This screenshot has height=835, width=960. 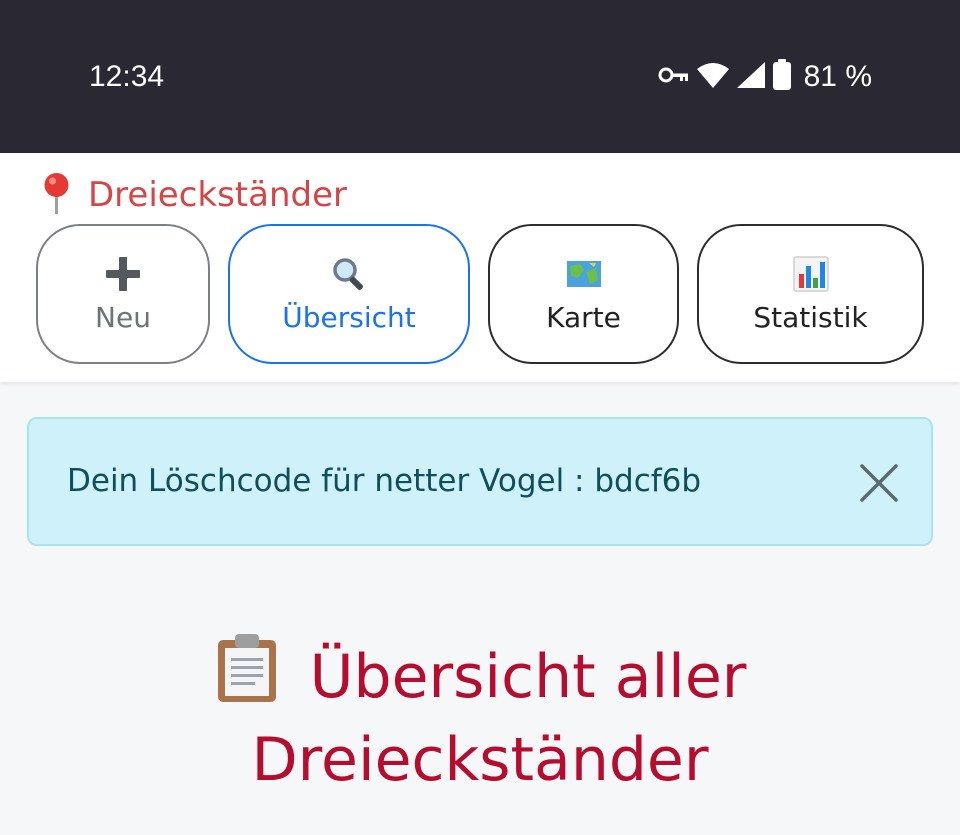 What do you see at coordinates (123, 317) in the screenshot?
I see `nav-label-neu: Neu` at bounding box center [123, 317].